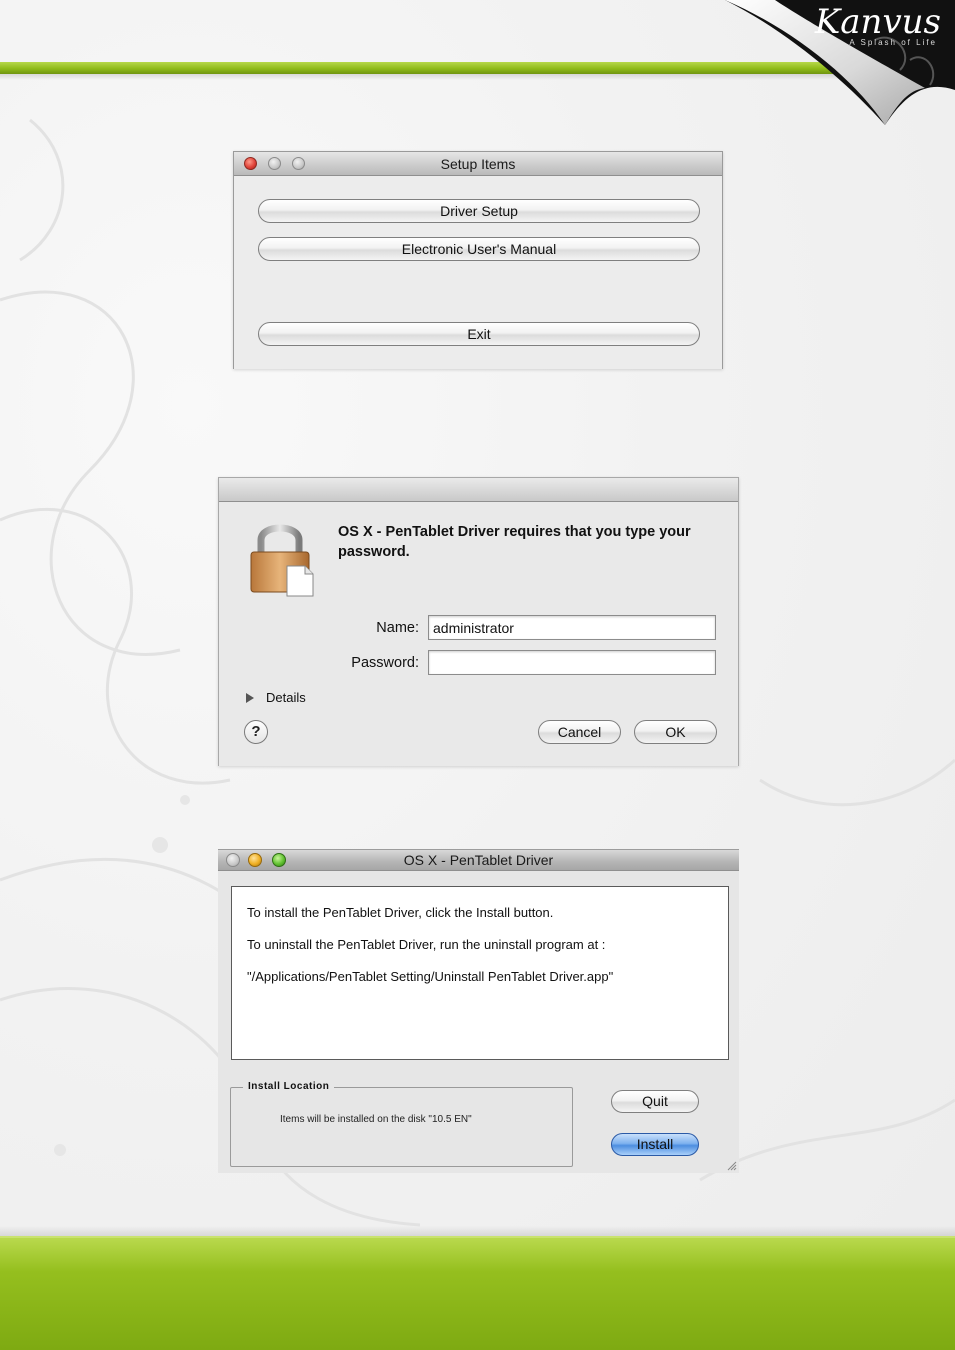  I want to click on setup-window-title: Setup Items, so click(478, 164).